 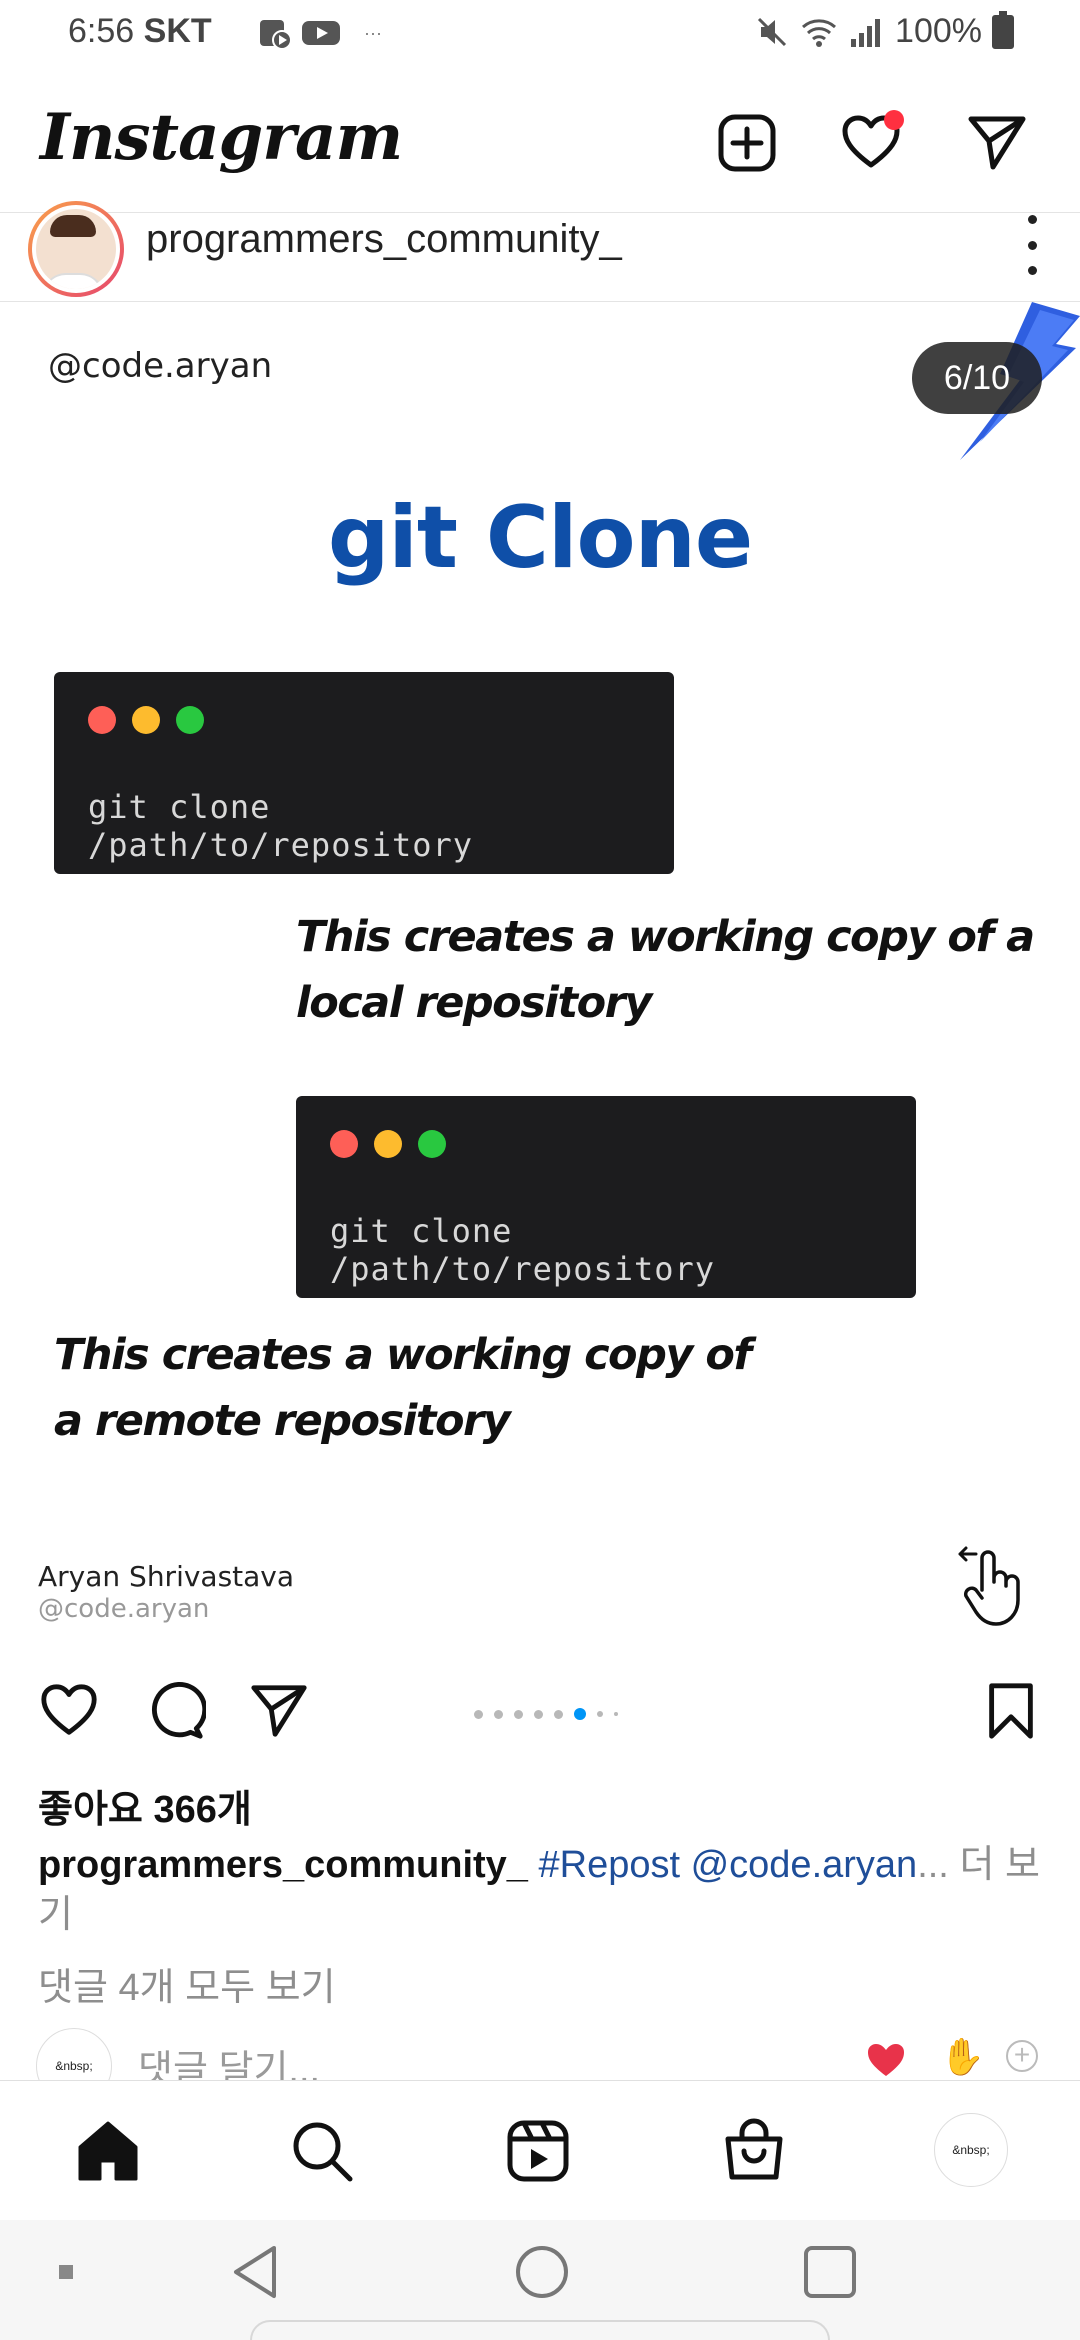 I want to click on home-tab, so click(x=108, y=2151).